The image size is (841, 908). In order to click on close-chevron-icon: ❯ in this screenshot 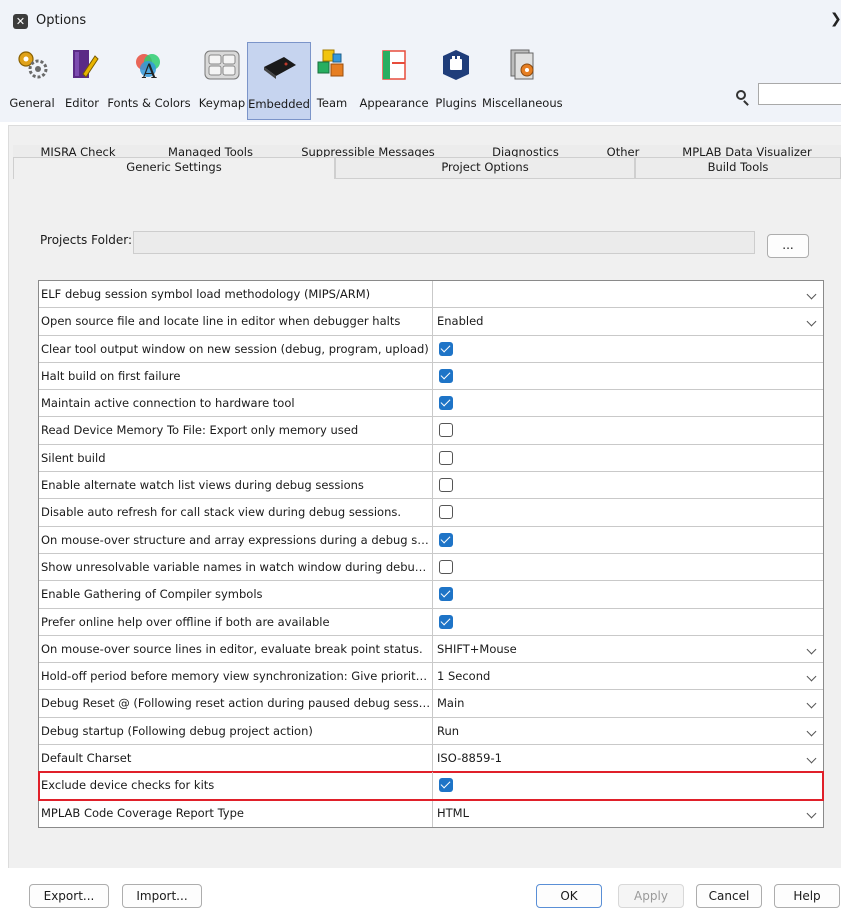, I will do `click(835, 19)`.